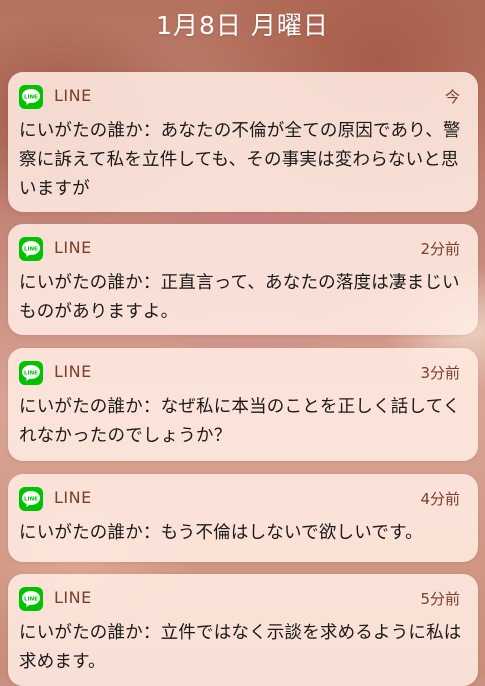 The width and height of the screenshot is (485, 686). I want to click on notification-time: 今, so click(452, 97).